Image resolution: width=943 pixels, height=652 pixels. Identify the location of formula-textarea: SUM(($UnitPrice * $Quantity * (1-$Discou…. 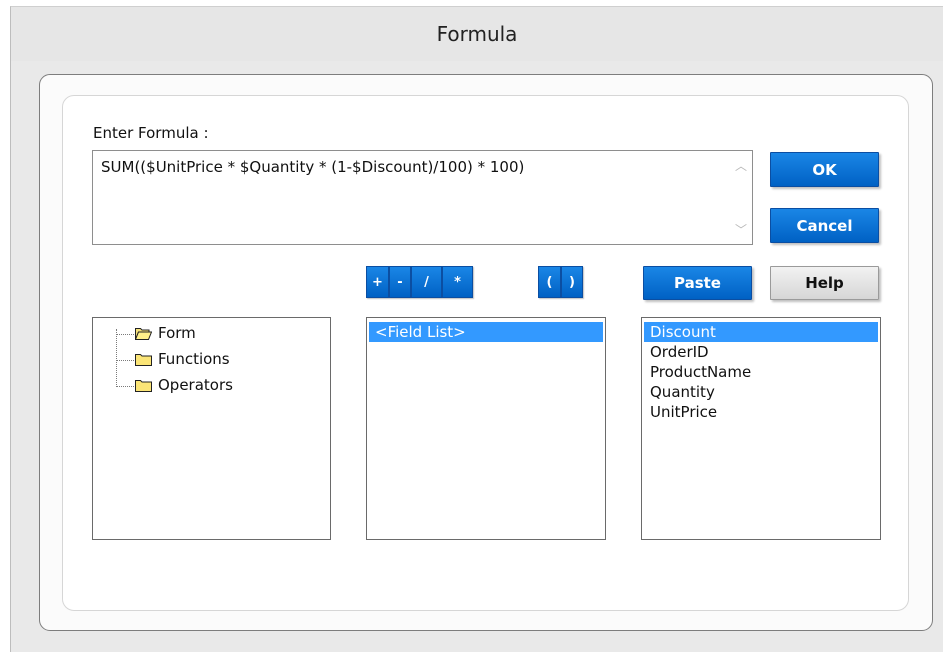
(422, 197).